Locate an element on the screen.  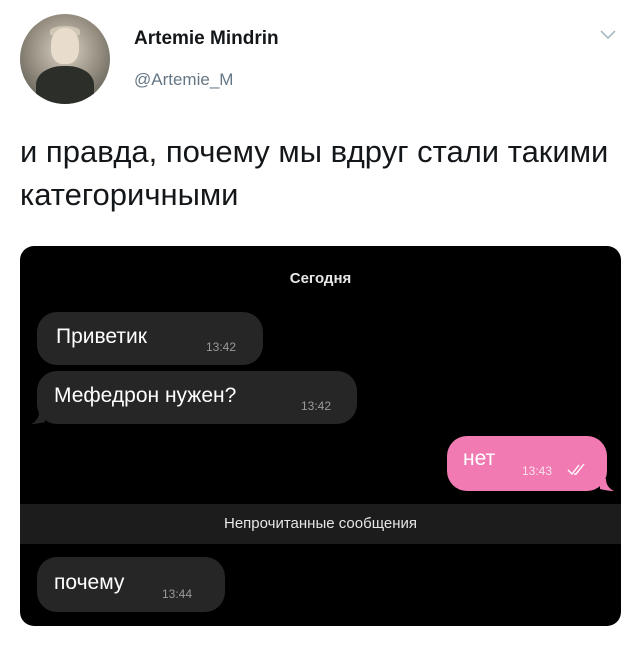
message-bubble-incoming: почему 13:44 is located at coordinates (131, 584).